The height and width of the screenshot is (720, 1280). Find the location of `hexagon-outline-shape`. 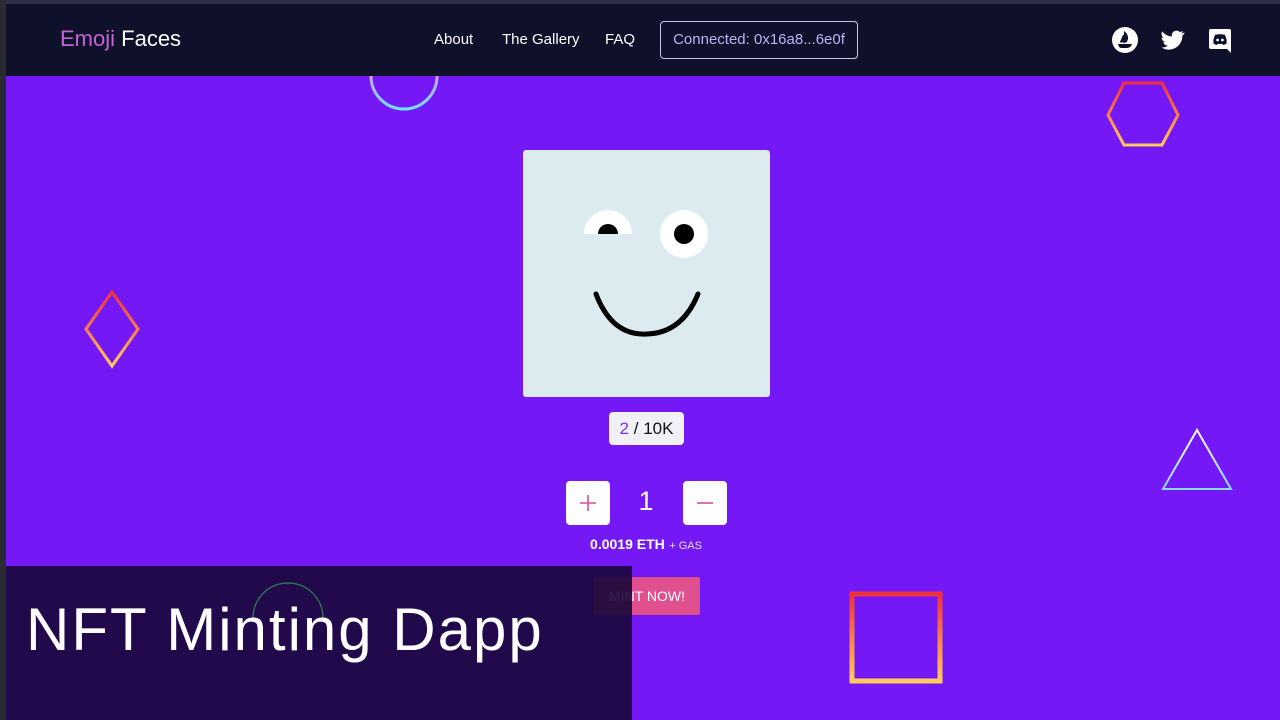

hexagon-outline-shape is located at coordinates (1143, 114).